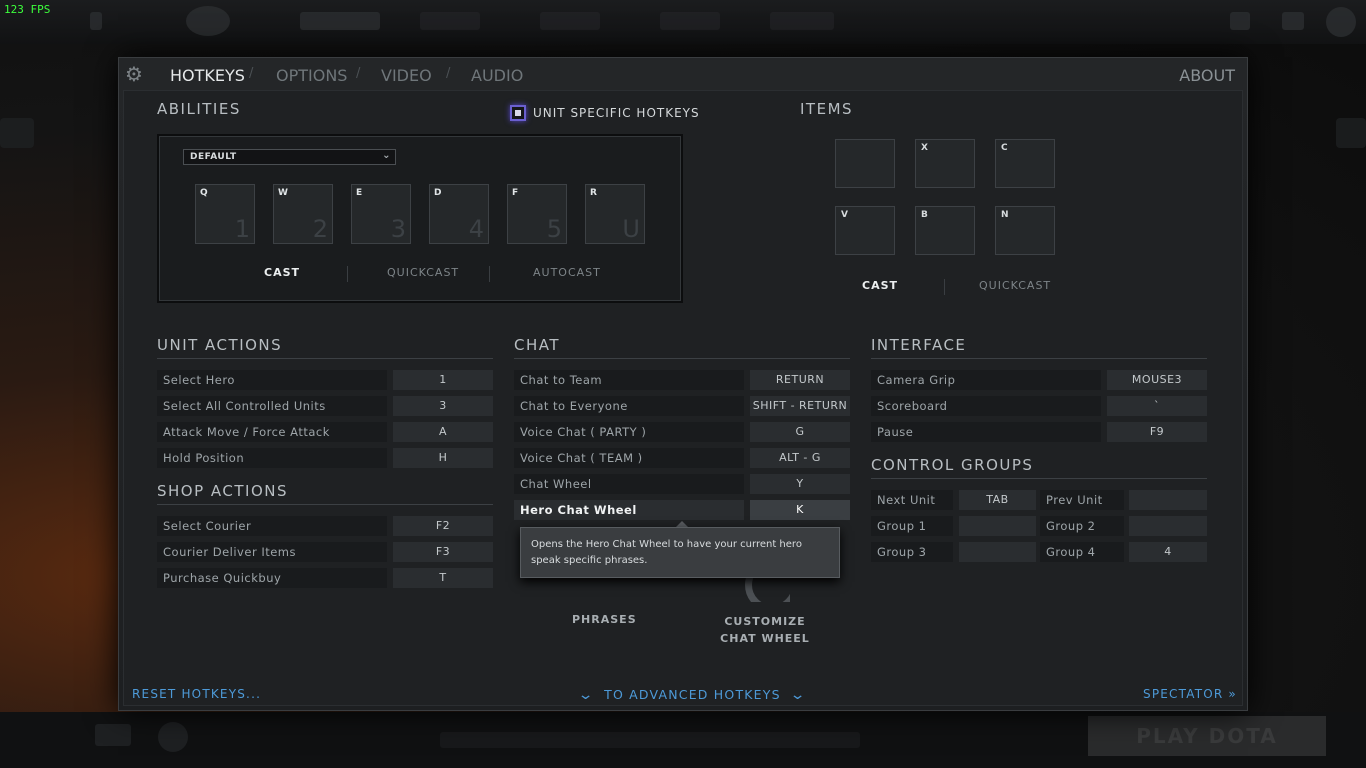 This screenshot has height=768, width=1366. I want to click on ability-slot-e: E 3, so click(381, 214).